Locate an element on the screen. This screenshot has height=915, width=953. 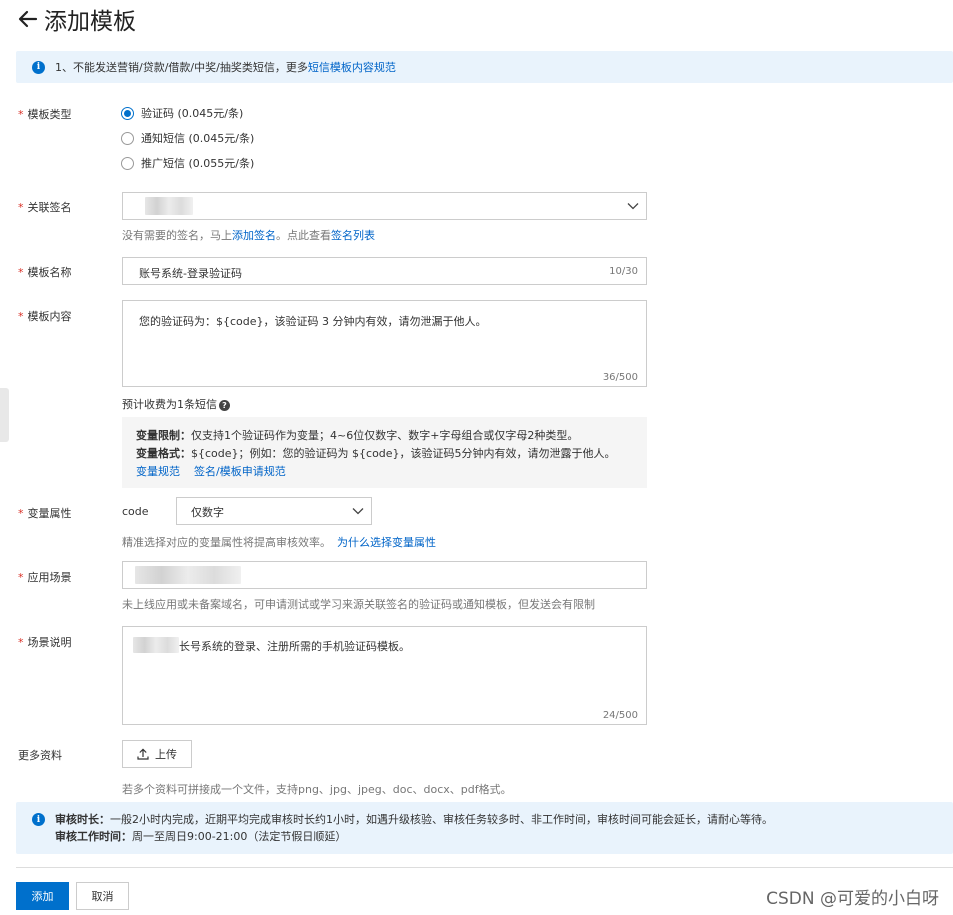
variable-attr-hint: 精准选择对应的变量属性将提高审核效率。 为什么选择变量属性 is located at coordinates (279, 542).